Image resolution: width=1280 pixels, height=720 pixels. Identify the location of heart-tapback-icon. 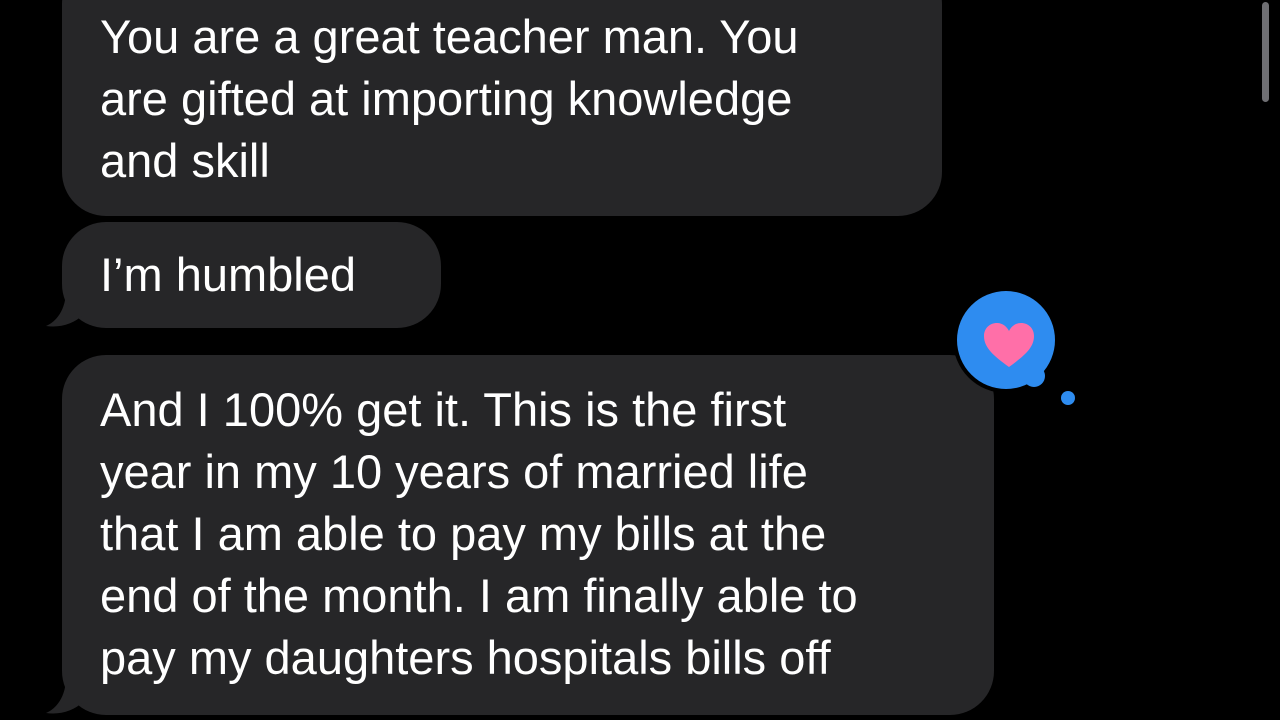
(1019, 348).